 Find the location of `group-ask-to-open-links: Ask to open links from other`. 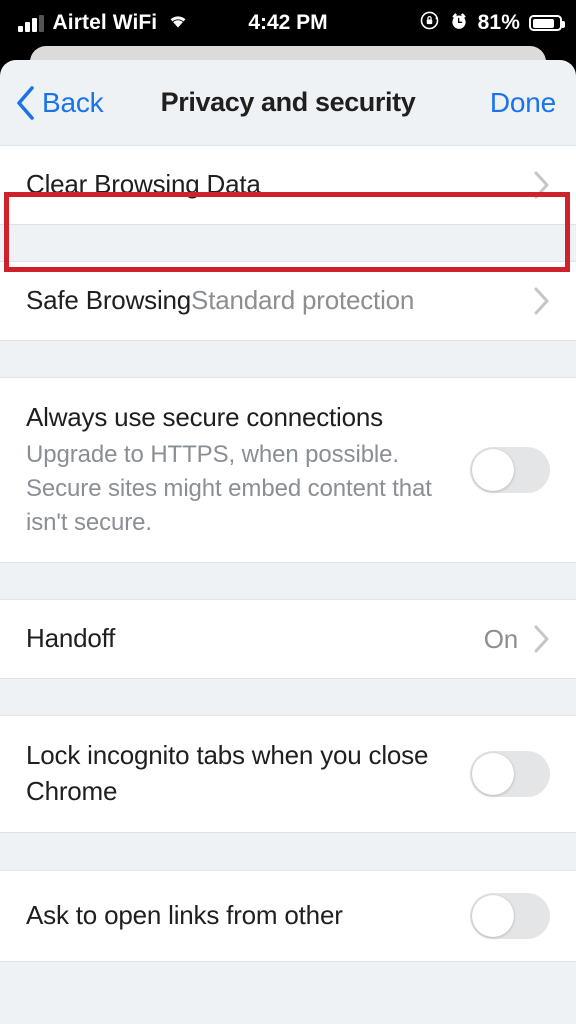

group-ask-to-open-links: Ask to open links from other is located at coordinates (288, 915).